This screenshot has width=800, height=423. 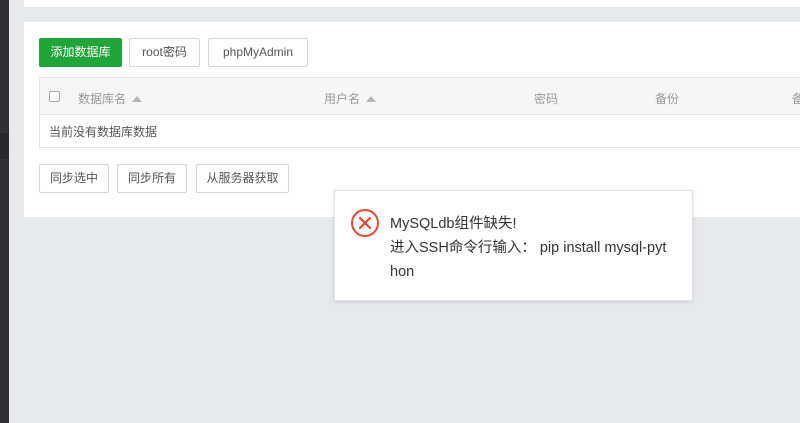 What do you see at coordinates (103, 132) in the screenshot?
I see `empty-table-message: 当前没有数据库数据` at bounding box center [103, 132].